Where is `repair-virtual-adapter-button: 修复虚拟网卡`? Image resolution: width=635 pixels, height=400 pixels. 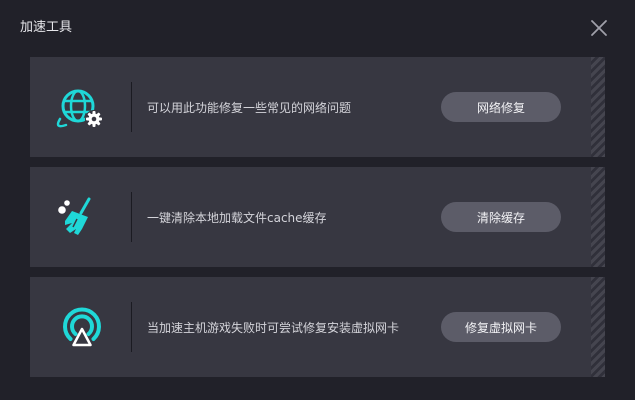
repair-virtual-adapter-button: 修复虚拟网卡 is located at coordinates (501, 327).